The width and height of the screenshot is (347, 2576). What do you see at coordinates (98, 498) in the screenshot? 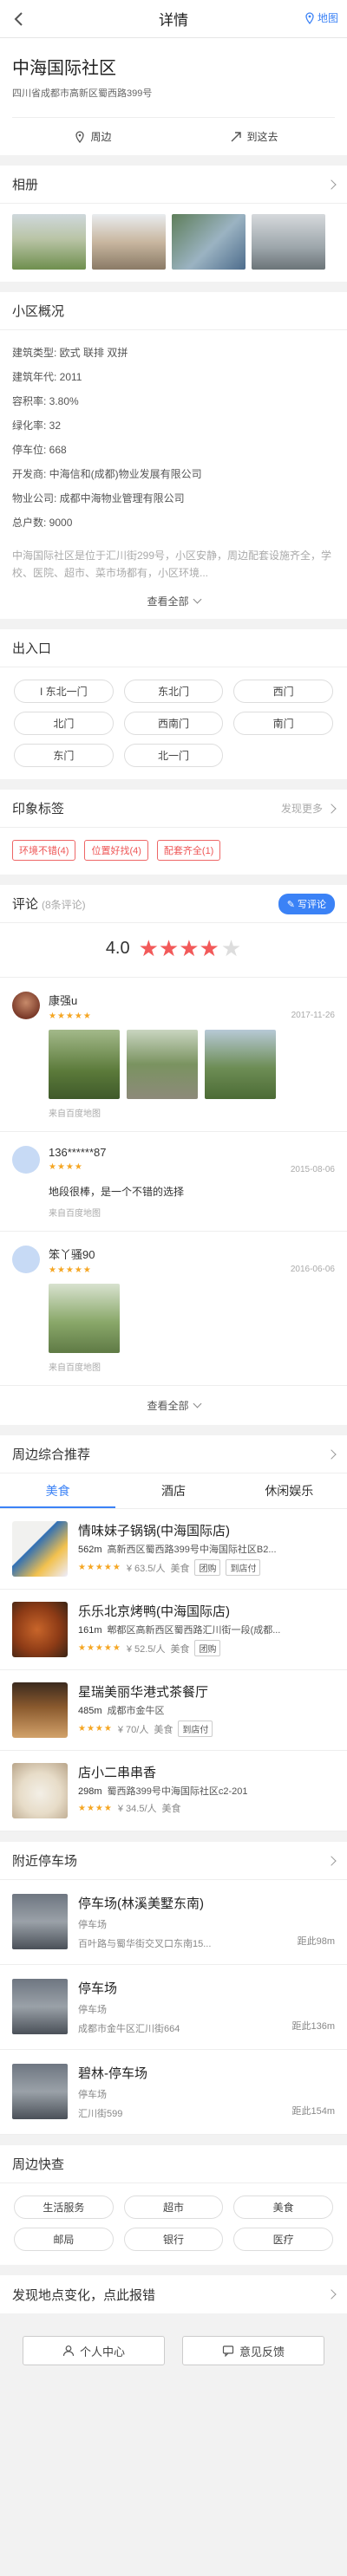
I see `overview-item: 物业公司: 成都中海物业管理有限公司` at bounding box center [98, 498].